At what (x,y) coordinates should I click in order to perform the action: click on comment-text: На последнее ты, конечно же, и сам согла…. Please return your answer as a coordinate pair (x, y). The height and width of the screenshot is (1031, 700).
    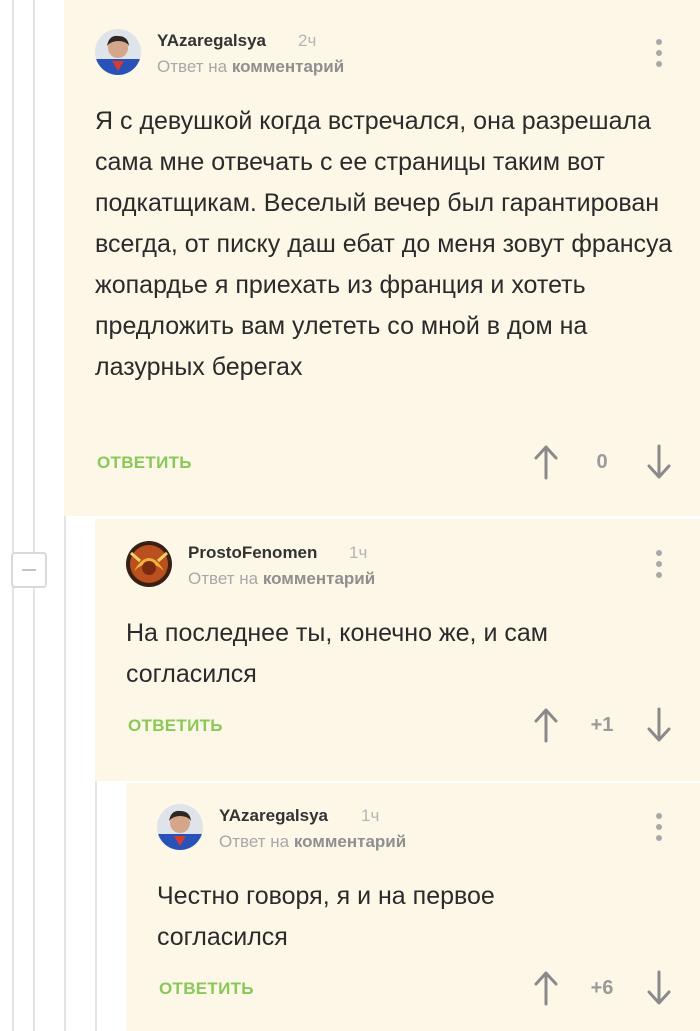
    Looking at the image, I should click on (337, 653).